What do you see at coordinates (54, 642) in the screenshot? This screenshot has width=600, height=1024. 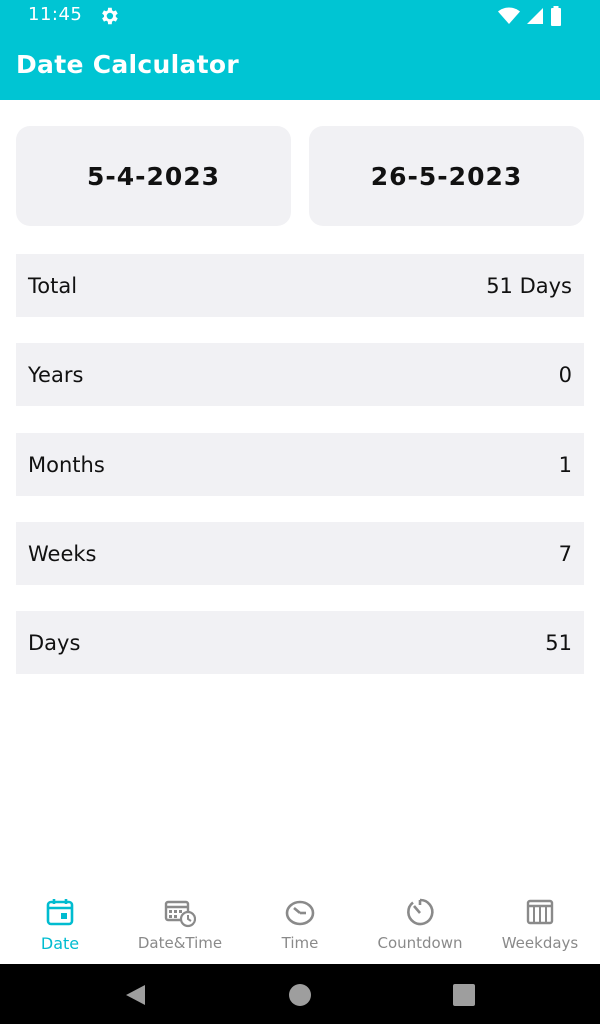 I see `result-label: Days` at bounding box center [54, 642].